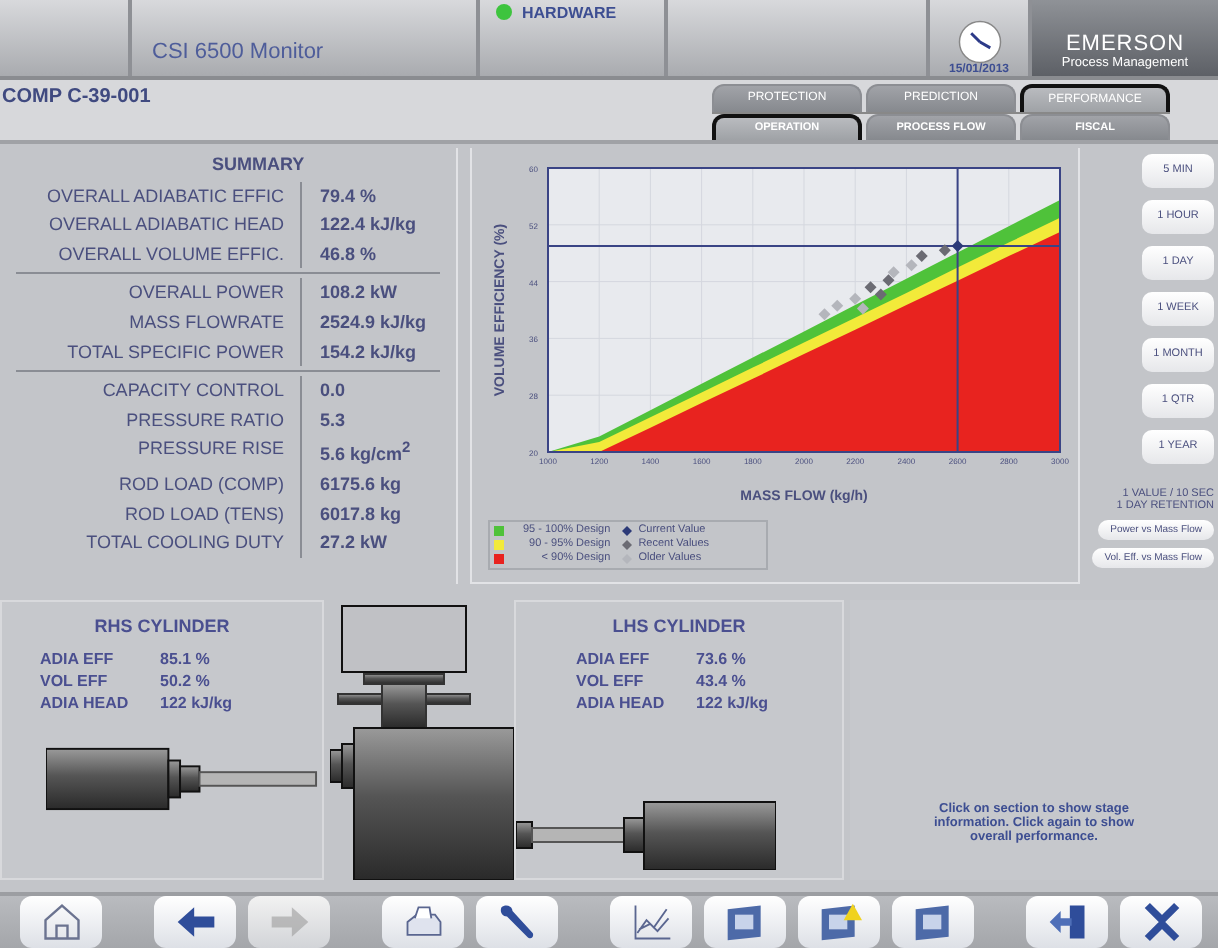 Image resolution: width=1218 pixels, height=948 pixels. I want to click on summary-label: PRESSURE RISE, so click(159, 452).